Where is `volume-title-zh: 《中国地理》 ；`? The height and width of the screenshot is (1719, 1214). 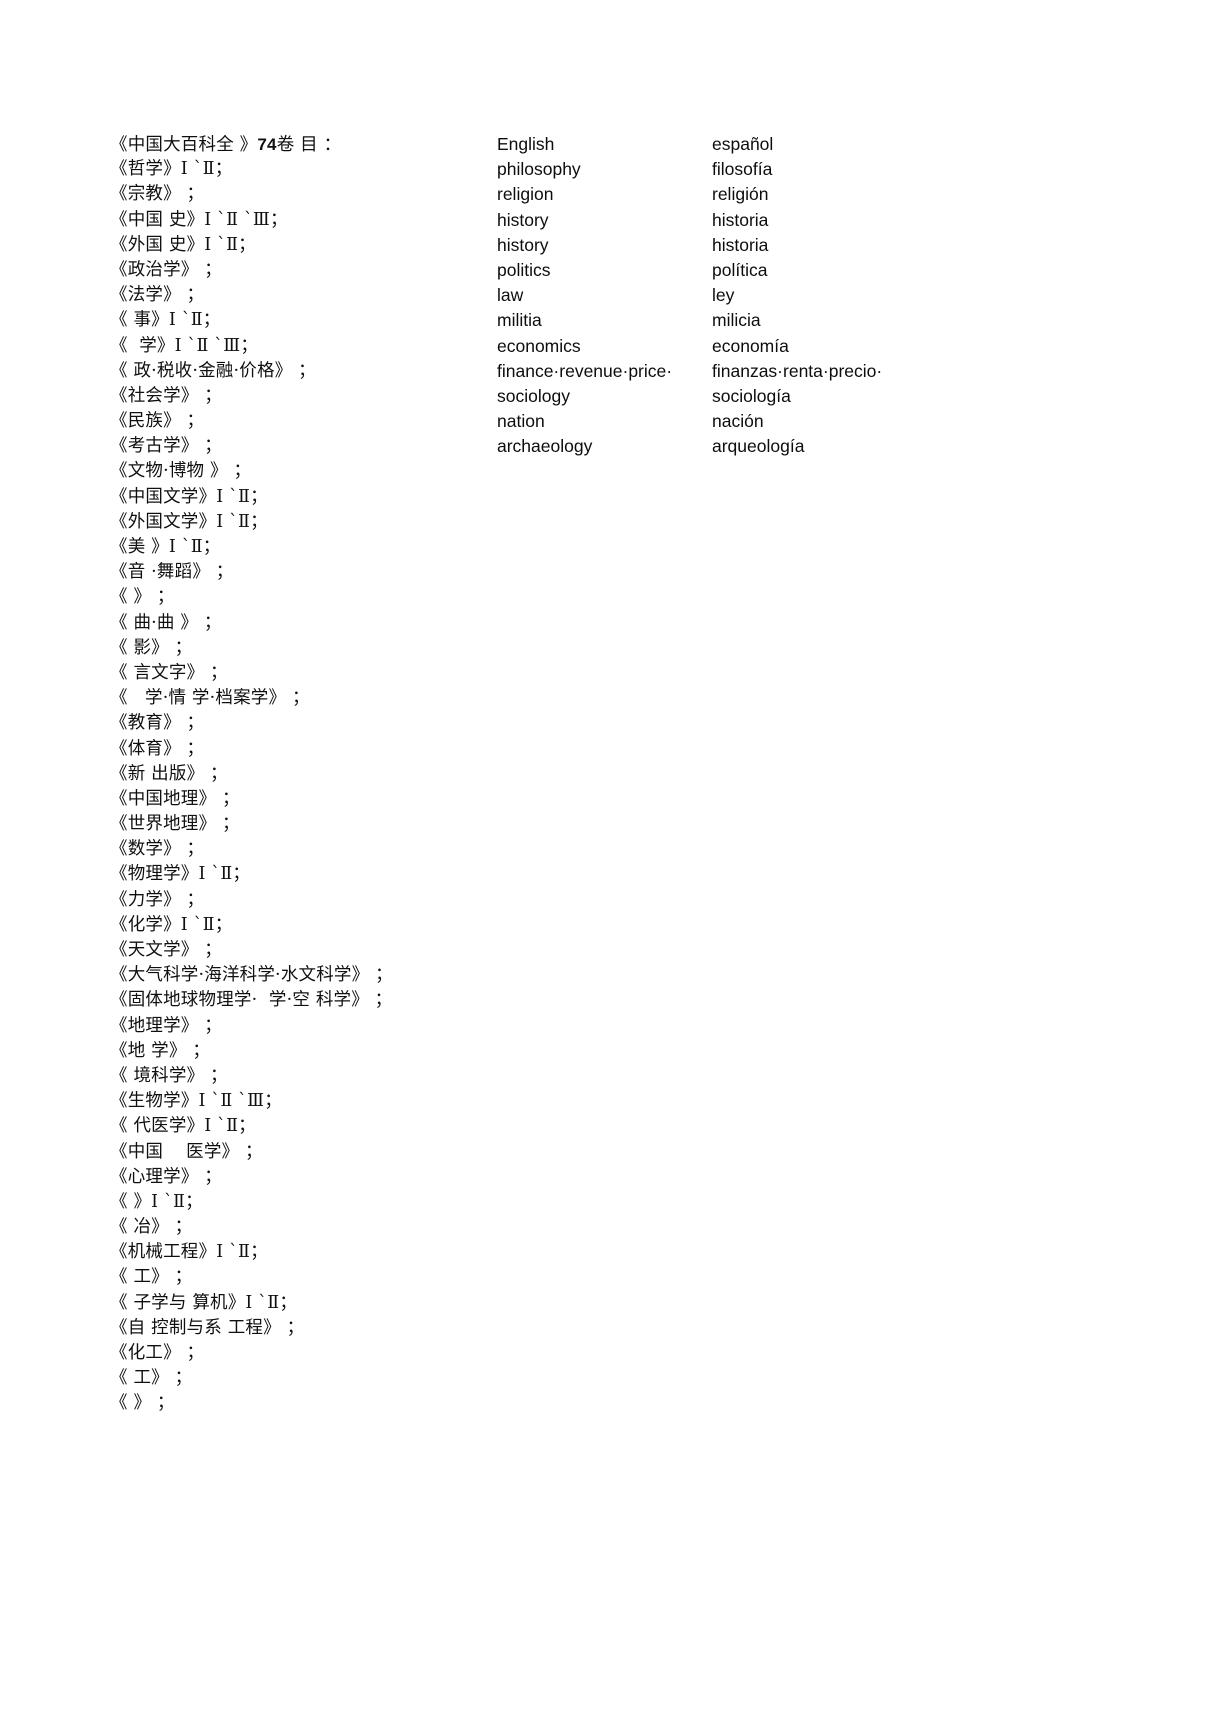
volume-title-zh: 《中国地理》 ； is located at coordinates (175, 798).